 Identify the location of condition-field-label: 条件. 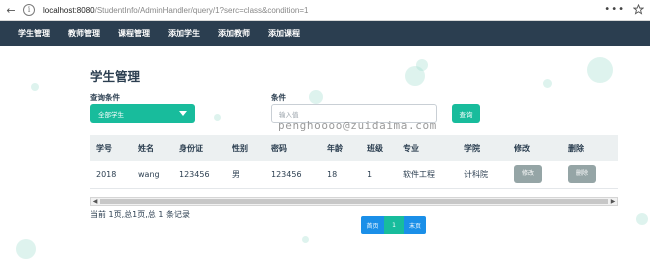
(278, 97).